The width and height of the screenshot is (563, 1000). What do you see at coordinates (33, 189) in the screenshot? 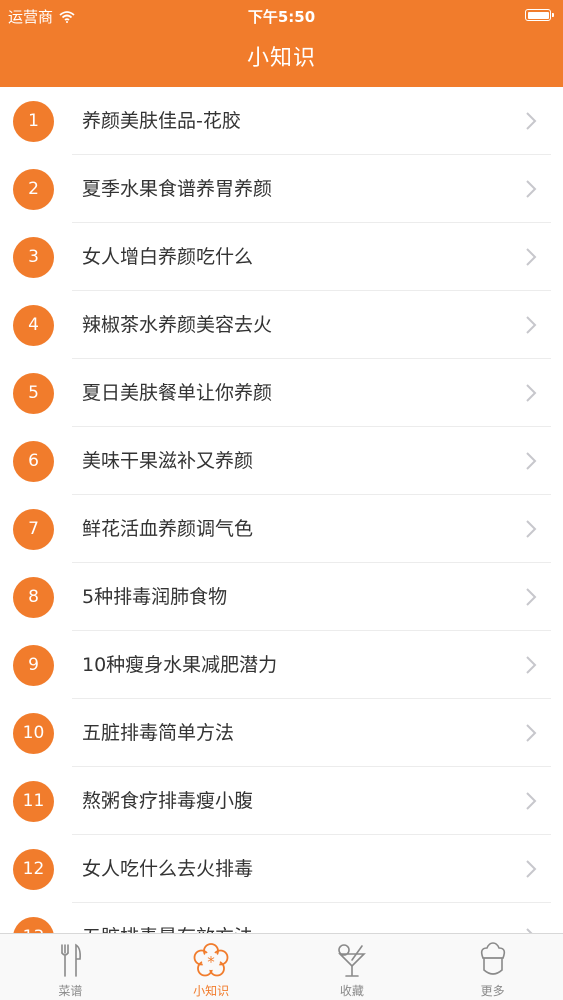
I see `item-number-badge: 2` at bounding box center [33, 189].